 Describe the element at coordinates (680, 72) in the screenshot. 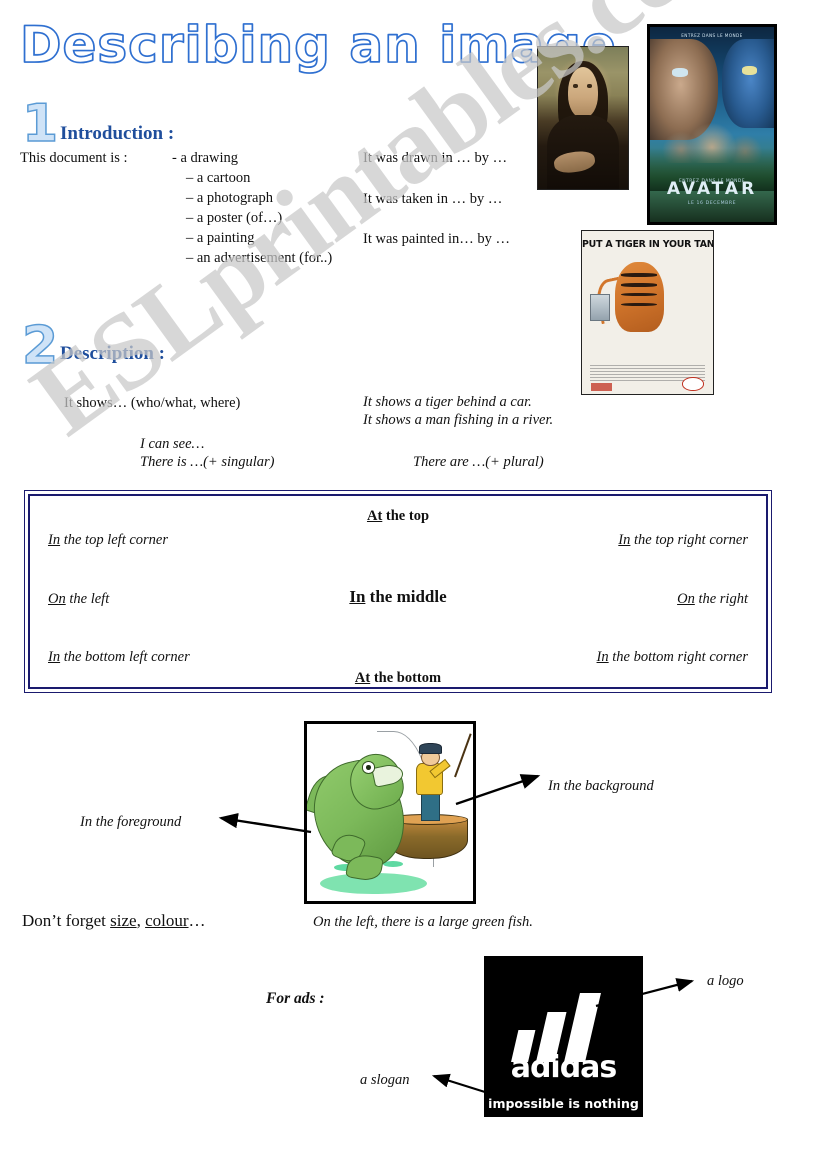

I see `avatar-human-eye` at that location.